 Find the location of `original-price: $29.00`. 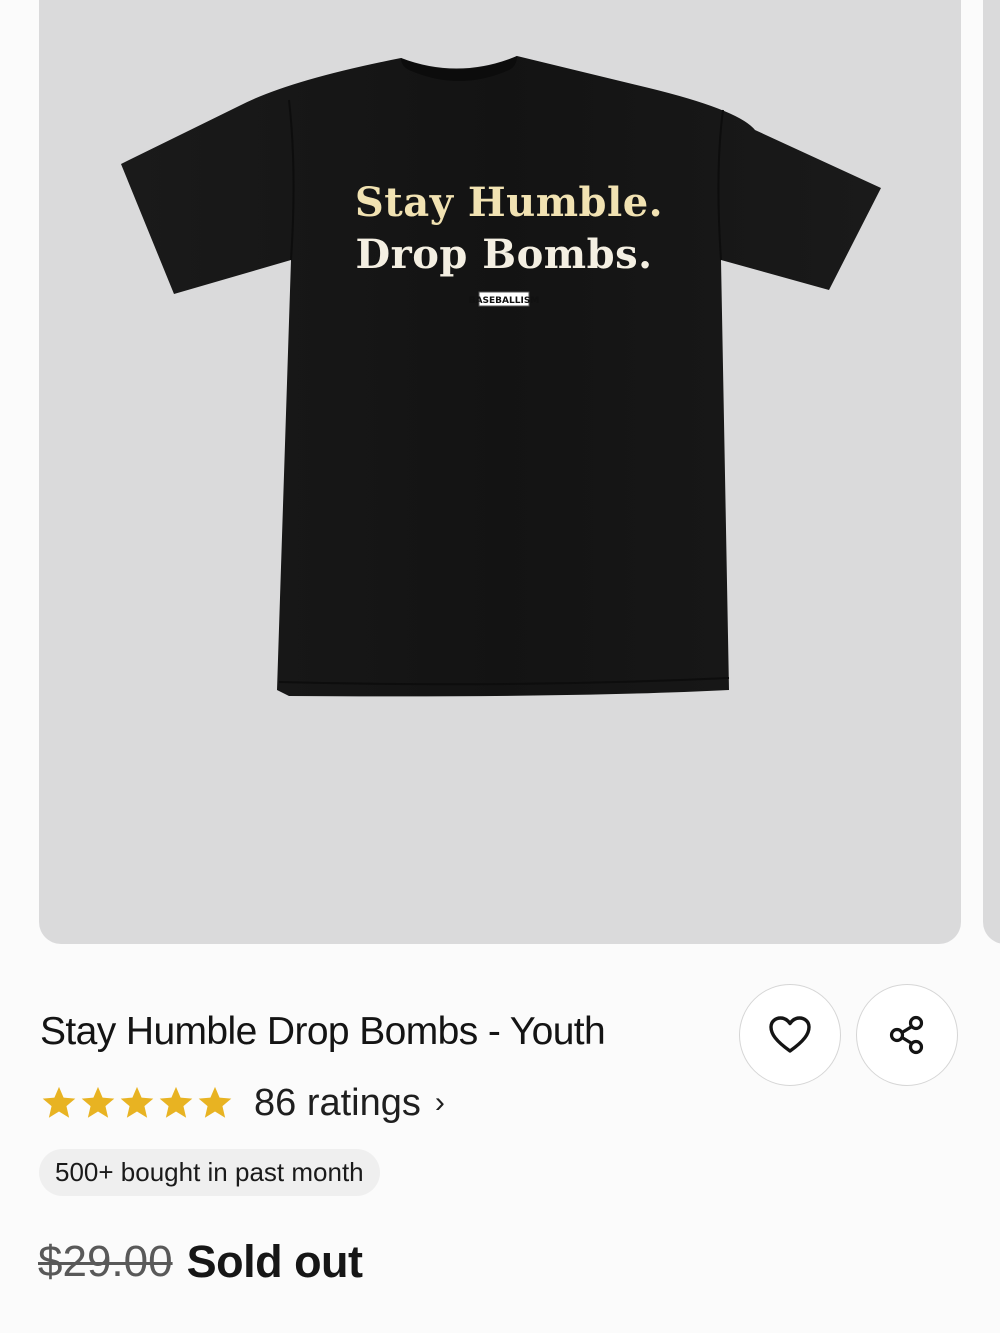

original-price: $29.00 is located at coordinates (105, 1261).